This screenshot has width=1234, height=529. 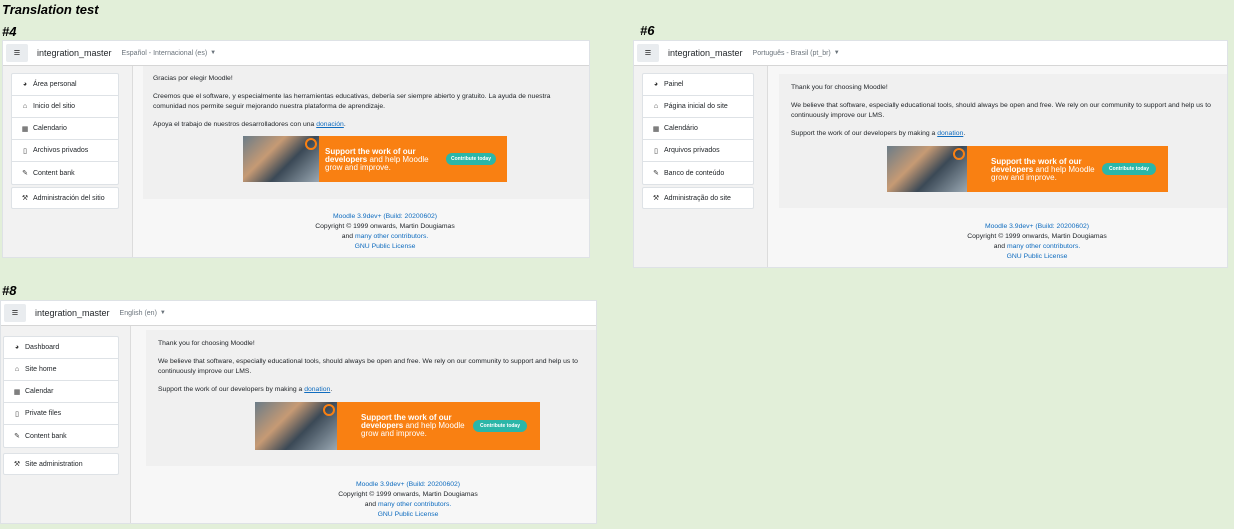 I want to click on nav-item-site-home: ⌂ Página inicial do site, so click(x=698, y=107).